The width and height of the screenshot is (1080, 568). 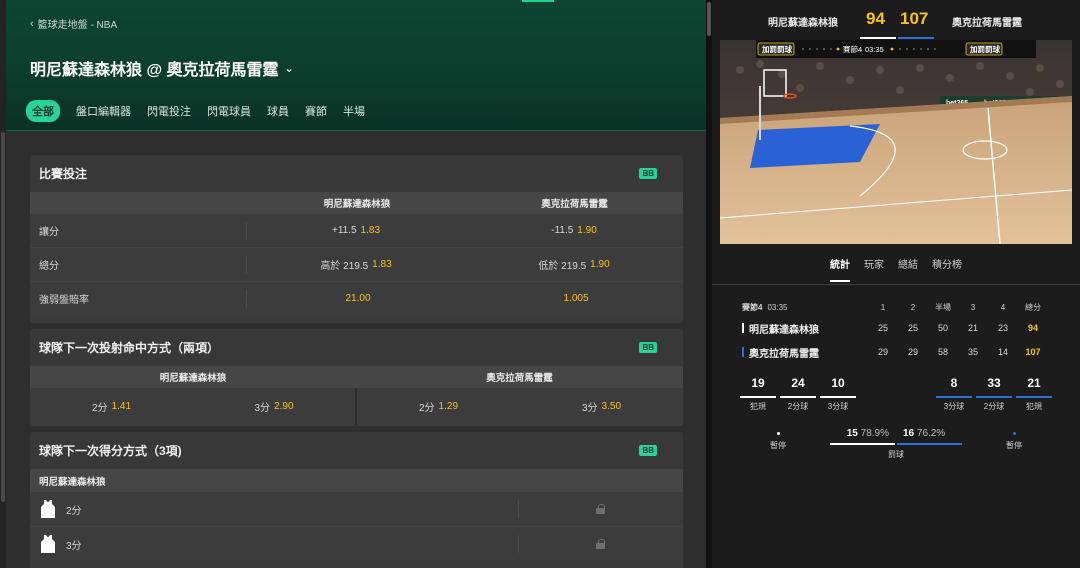 I want to click on tab-players-stats: 玩家, so click(x=874, y=269).